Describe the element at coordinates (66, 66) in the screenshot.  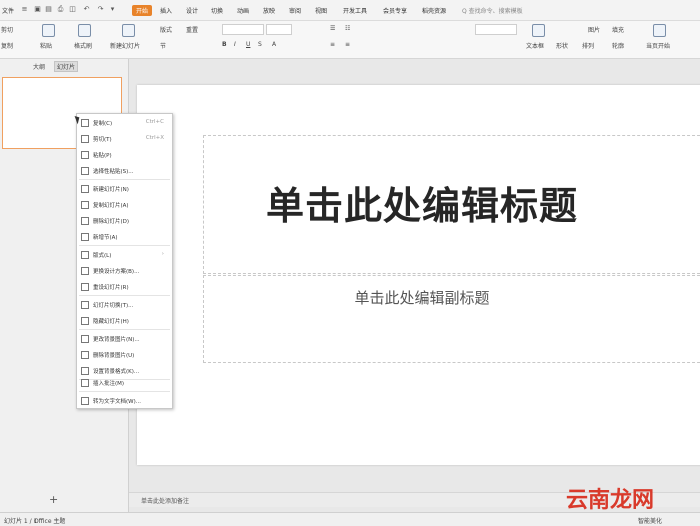
I see `tab-slides: 幻灯片` at that location.